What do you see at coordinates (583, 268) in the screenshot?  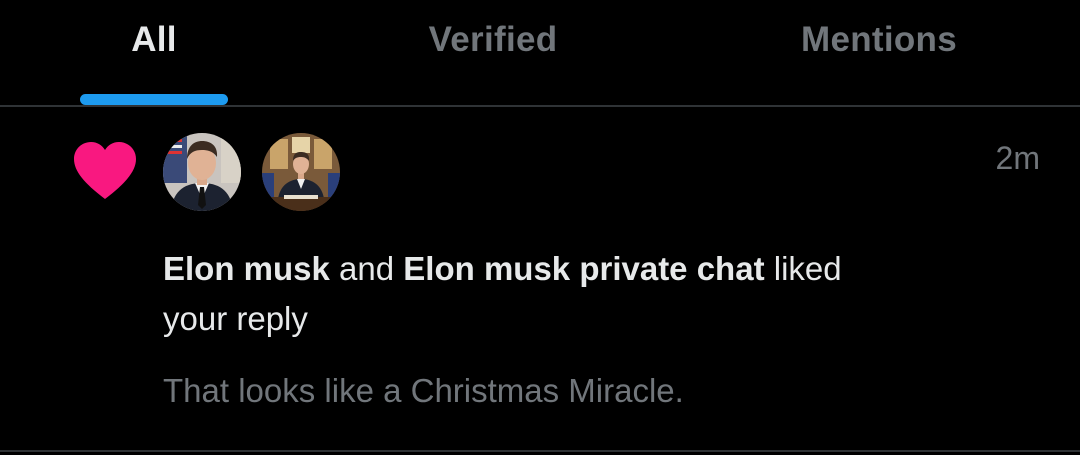 I see `actor-name-2: Elon musk private chat` at bounding box center [583, 268].